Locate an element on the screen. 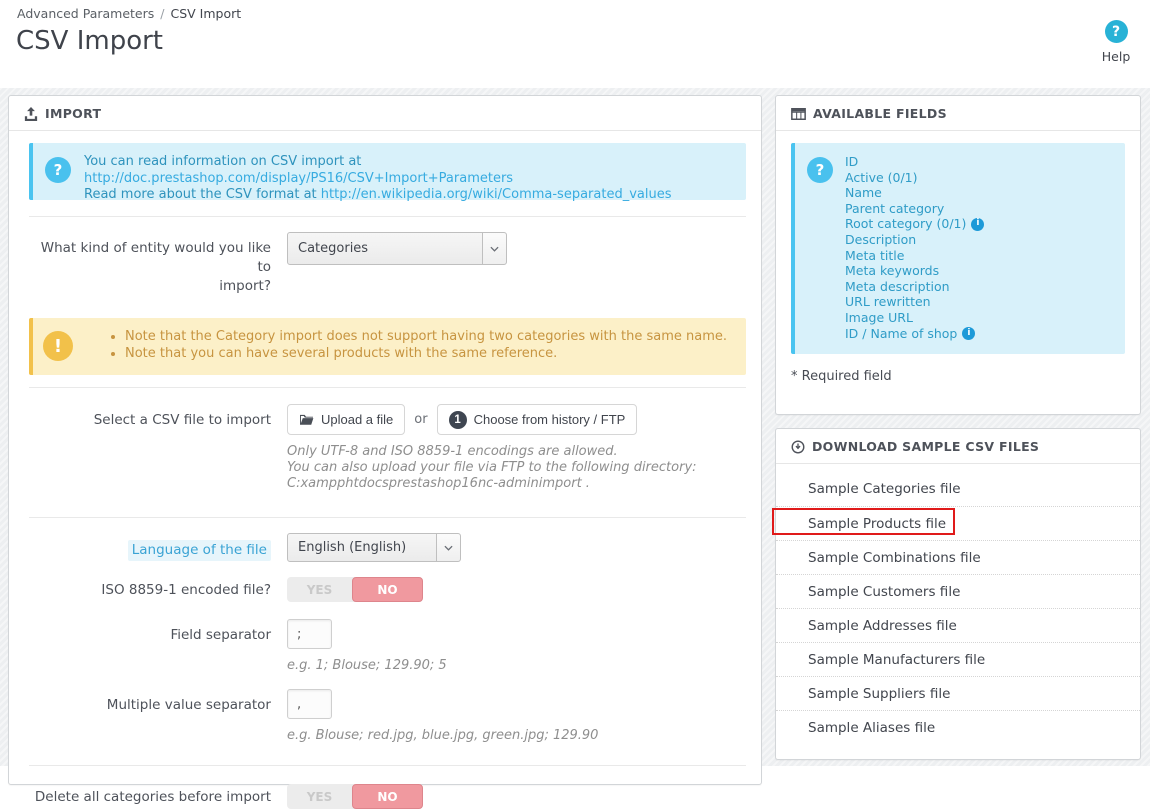  available-fields-title: AVAILABLE FIELDS is located at coordinates (880, 113).